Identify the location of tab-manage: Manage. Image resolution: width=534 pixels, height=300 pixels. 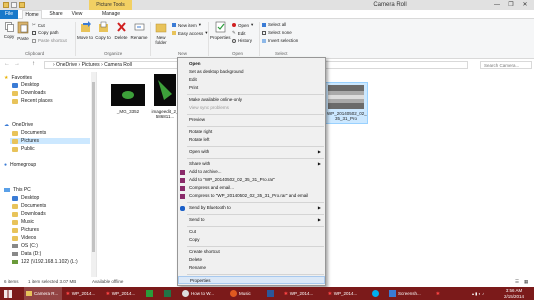
(111, 14).